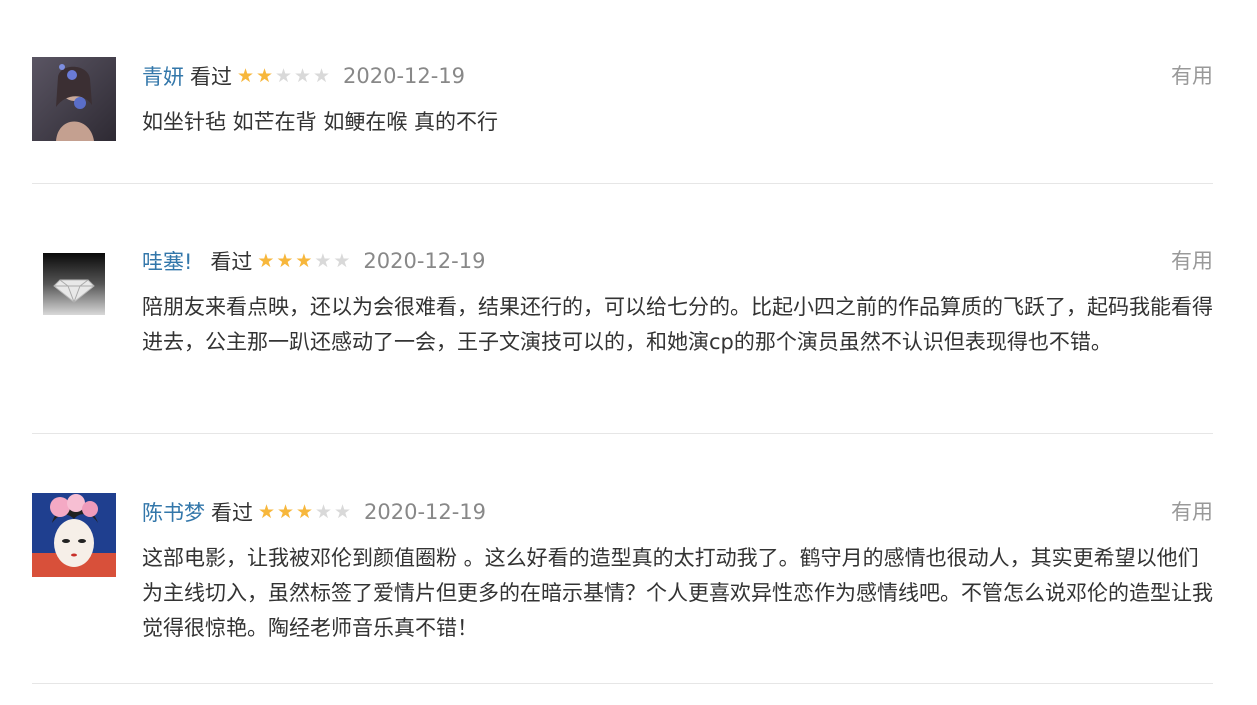  Describe the element at coordinates (320, 122) in the screenshot. I see `comment-text: 如坐针毡 如芒在背 如鲠在喉 真的不行` at that location.